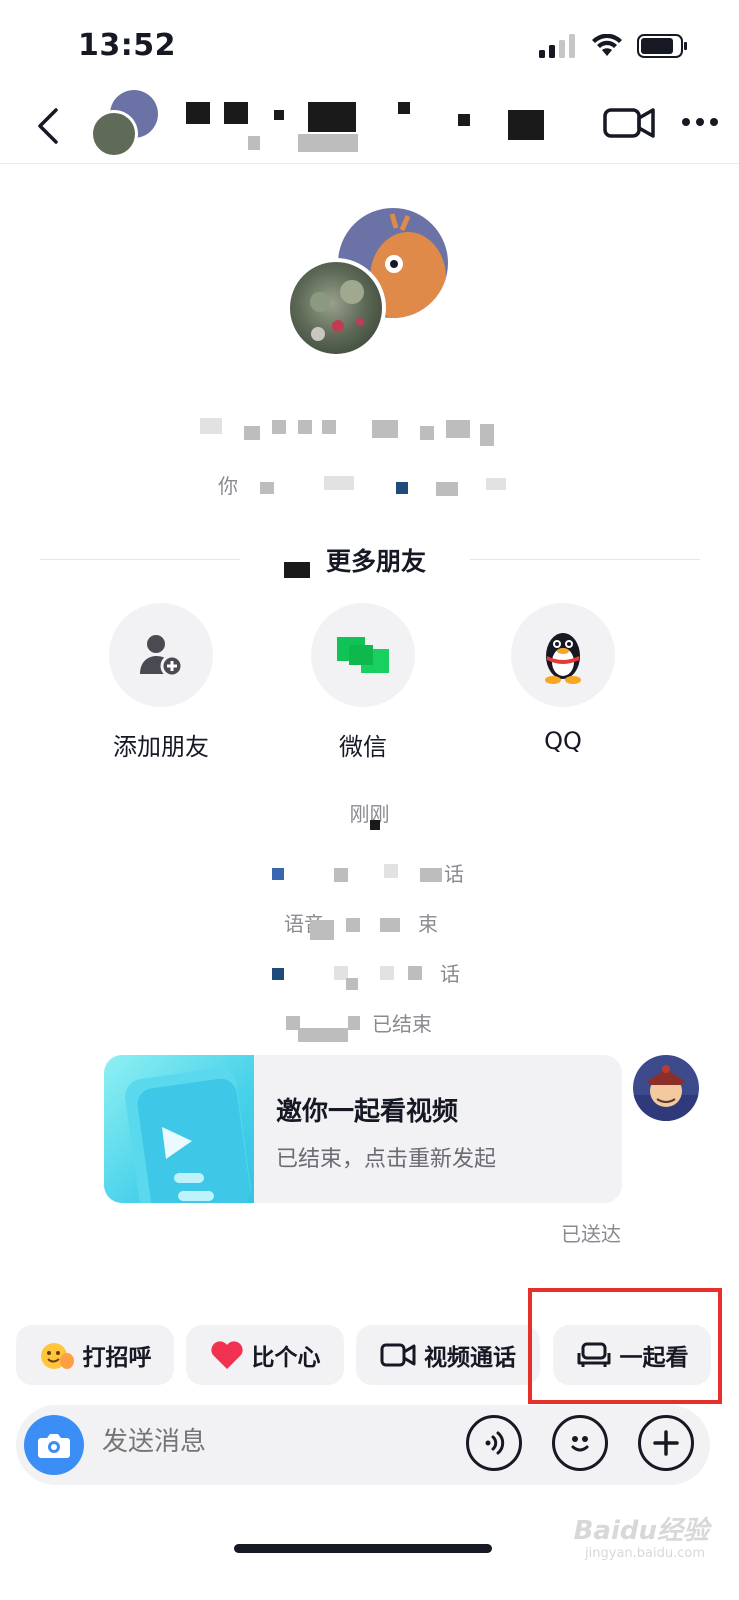 The image size is (739, 1600). Describe the element at coordinates (365, 430) in the screenshot. I see `profile-name` at that location.